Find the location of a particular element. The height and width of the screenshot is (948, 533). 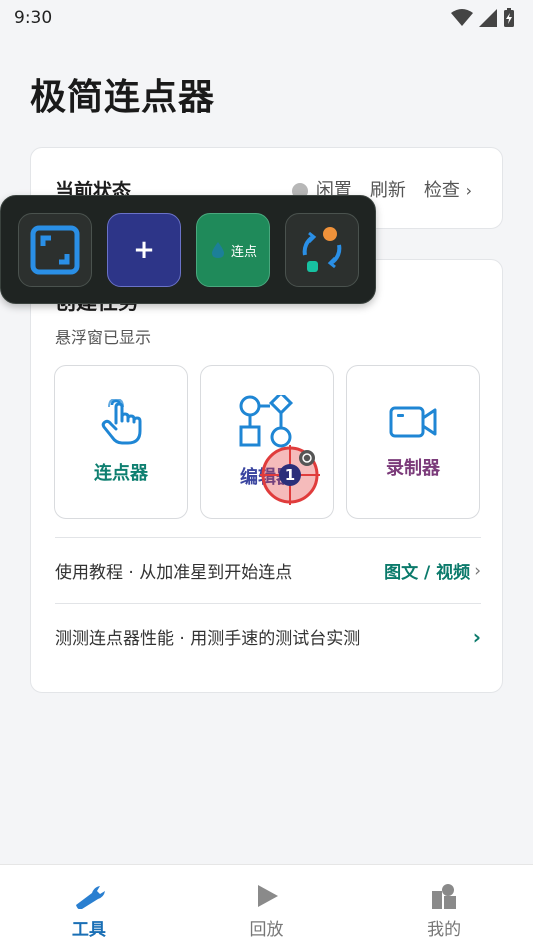

add-crosshair-button: + is located at coordinates (144, 250).